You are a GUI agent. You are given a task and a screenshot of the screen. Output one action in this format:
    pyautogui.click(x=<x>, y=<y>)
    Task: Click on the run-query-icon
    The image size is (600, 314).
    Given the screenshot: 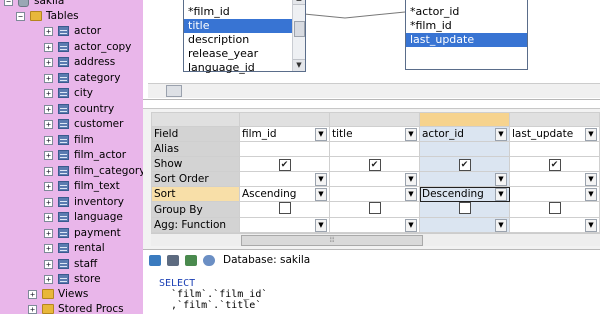 What is the action you would take?
    pyautogui.click(x=155, y=260)
    